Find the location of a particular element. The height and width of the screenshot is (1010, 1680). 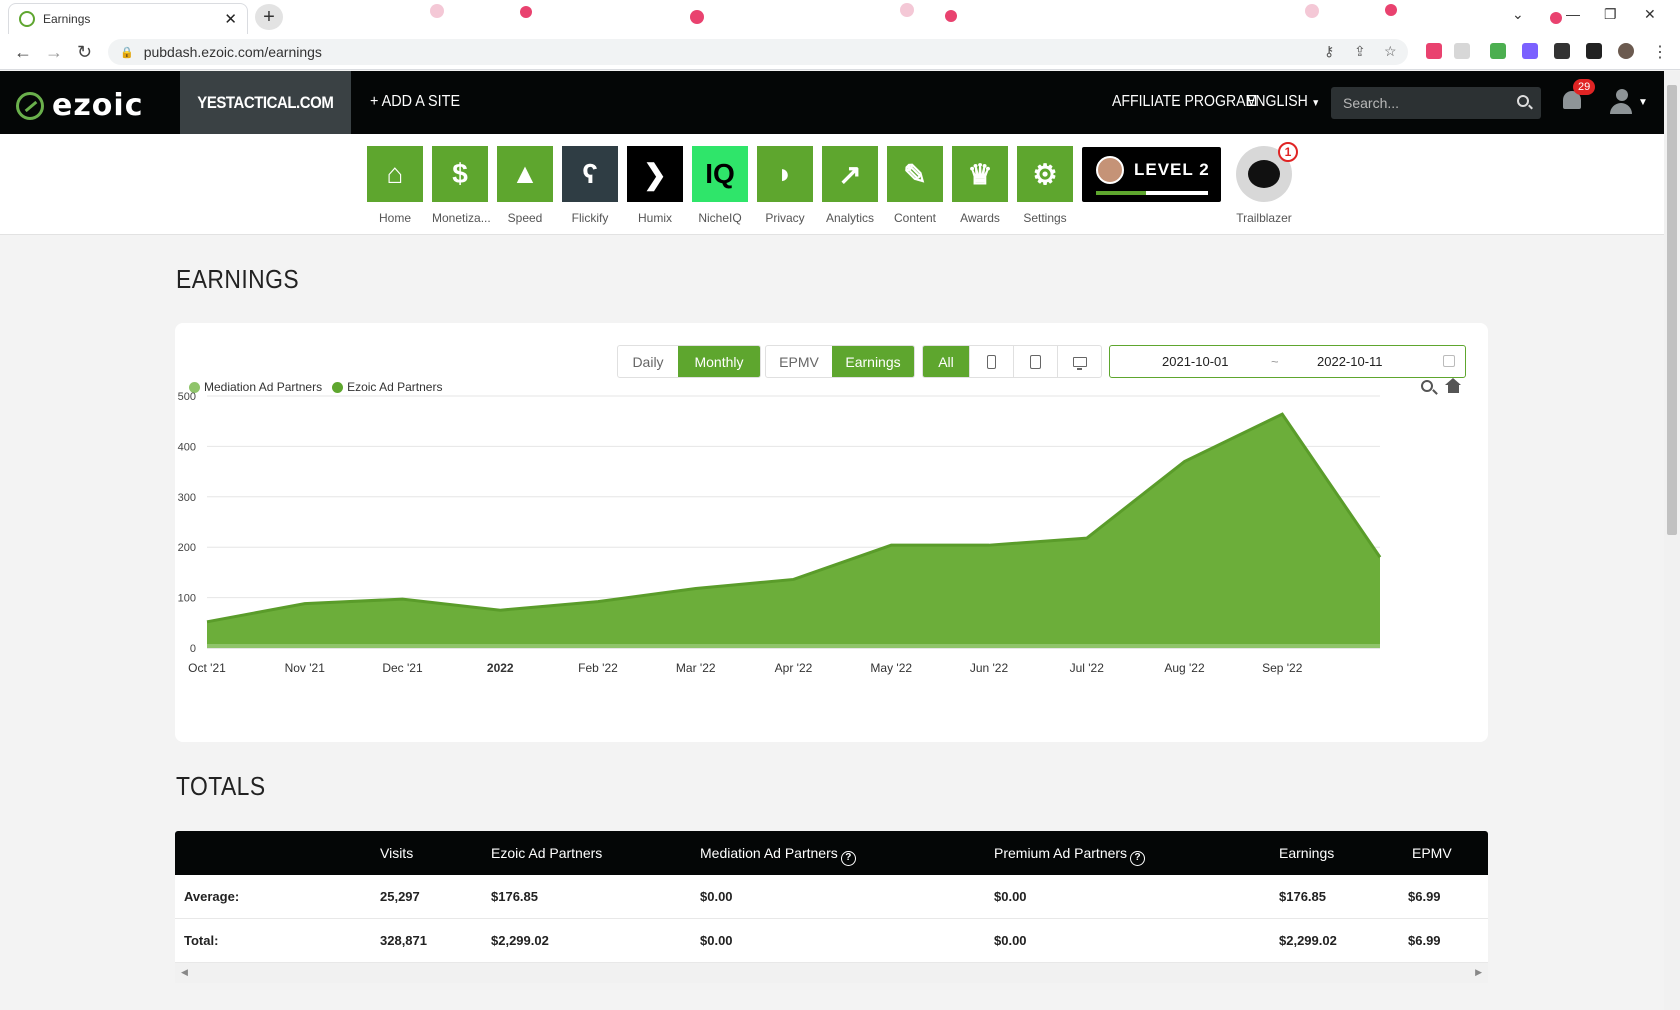

nicheiq-icon: IQ is located at coordinates (720, 174).